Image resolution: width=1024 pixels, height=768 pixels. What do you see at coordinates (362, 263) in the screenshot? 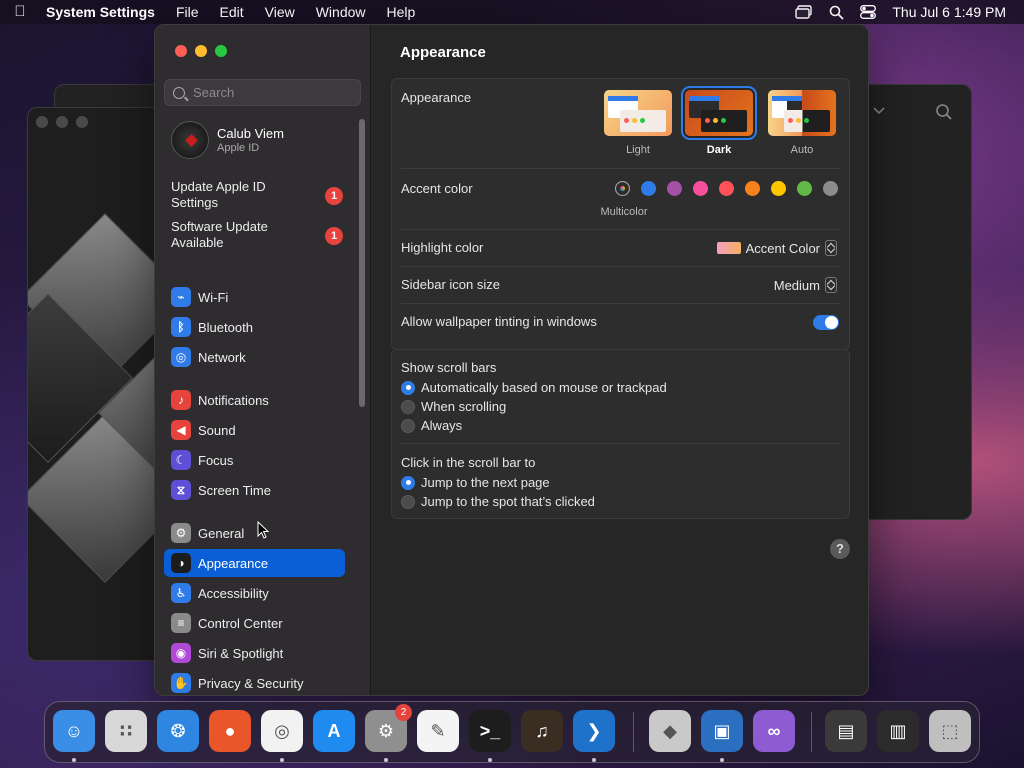
I see `sidebar-scrollbar` at bounding box center [362, 263].